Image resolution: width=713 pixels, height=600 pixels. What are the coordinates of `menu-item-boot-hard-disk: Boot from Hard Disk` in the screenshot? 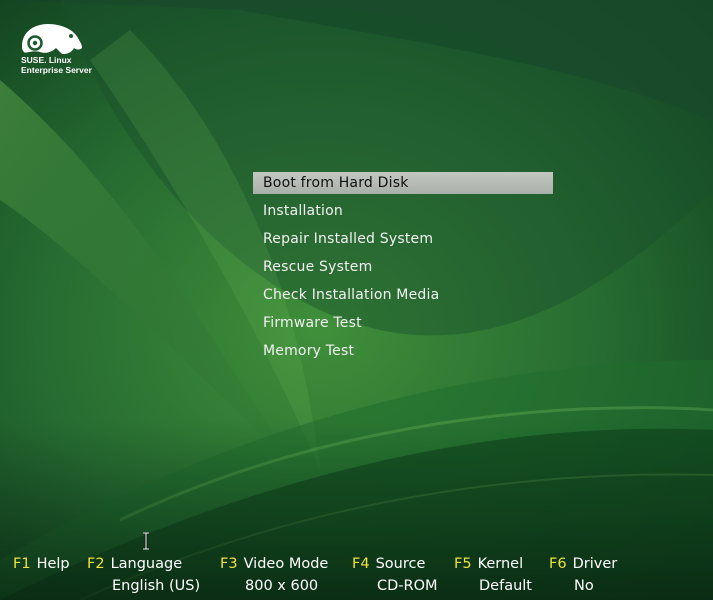 It's located at (403, 183).